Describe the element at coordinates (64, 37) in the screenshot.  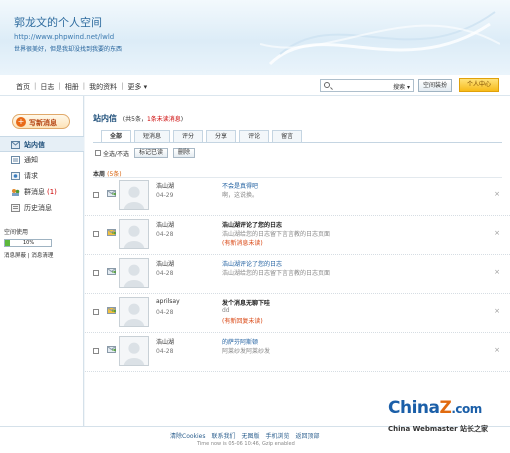
I see `site-url: http://www.phpwind.net/lwld` at that location.